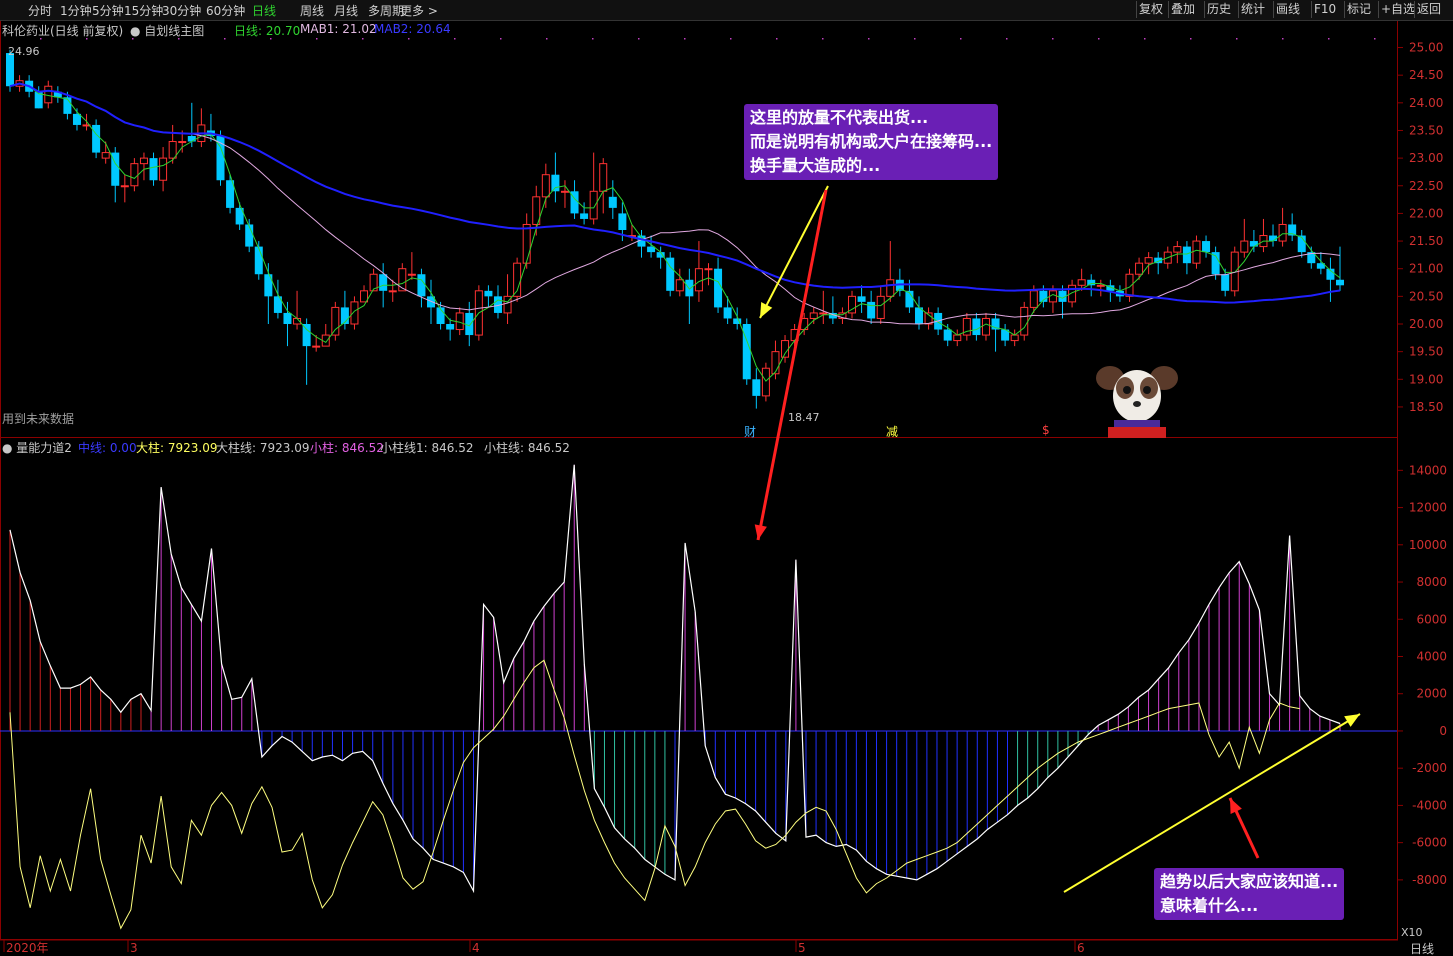 The width and height of the screenshot is (1453, 956). Describe the element at coordinates (347, 448) in the screenshot. I see `small-bar-value: 小柱: 846.52` at that location.